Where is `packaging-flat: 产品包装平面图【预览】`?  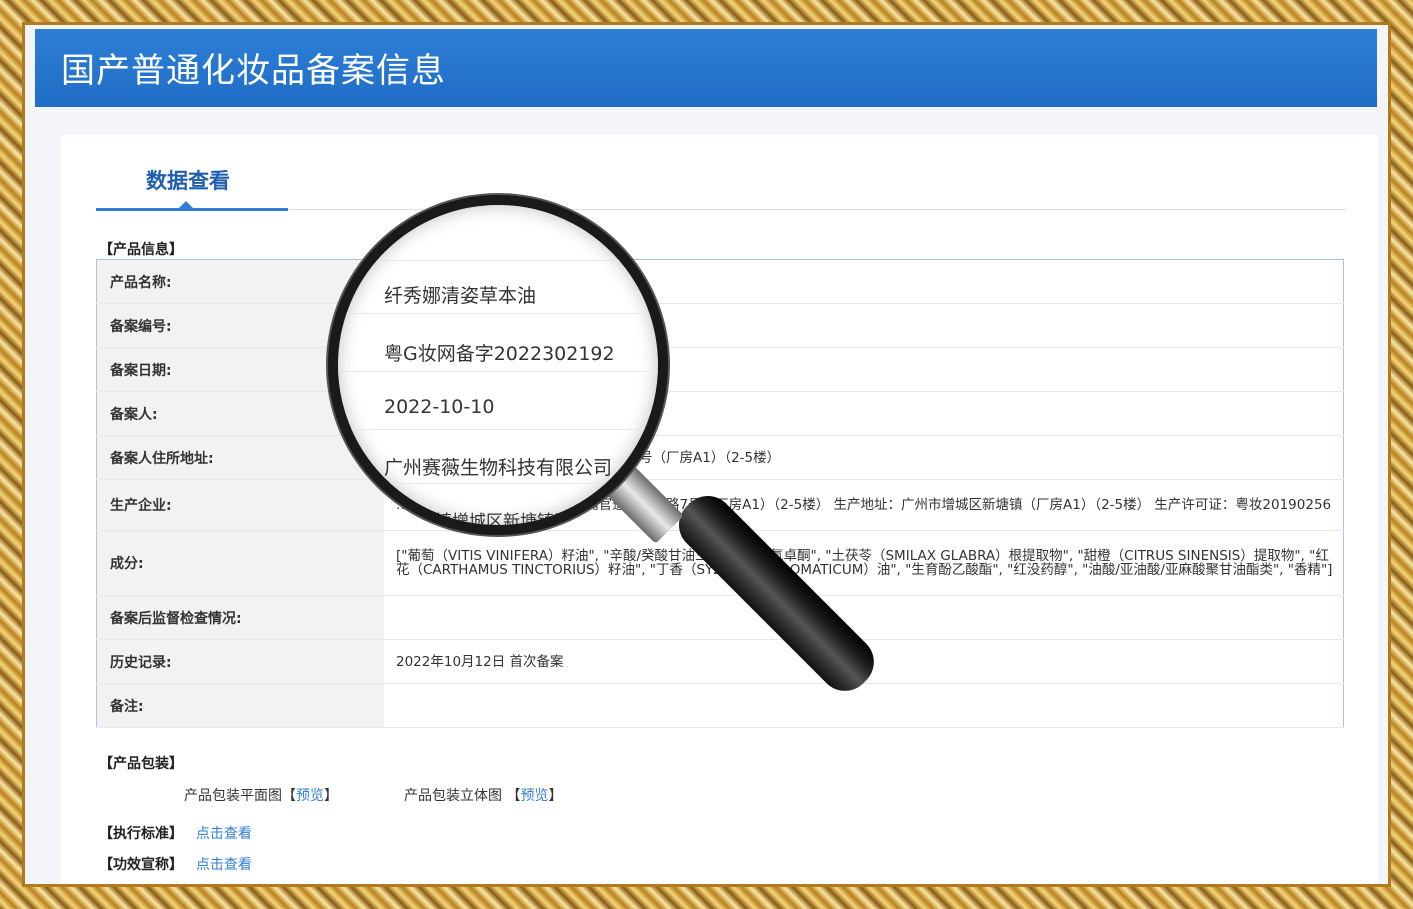
packaging-flat: 产品包装平面图【预览】 is located at coordinates (261, 795).